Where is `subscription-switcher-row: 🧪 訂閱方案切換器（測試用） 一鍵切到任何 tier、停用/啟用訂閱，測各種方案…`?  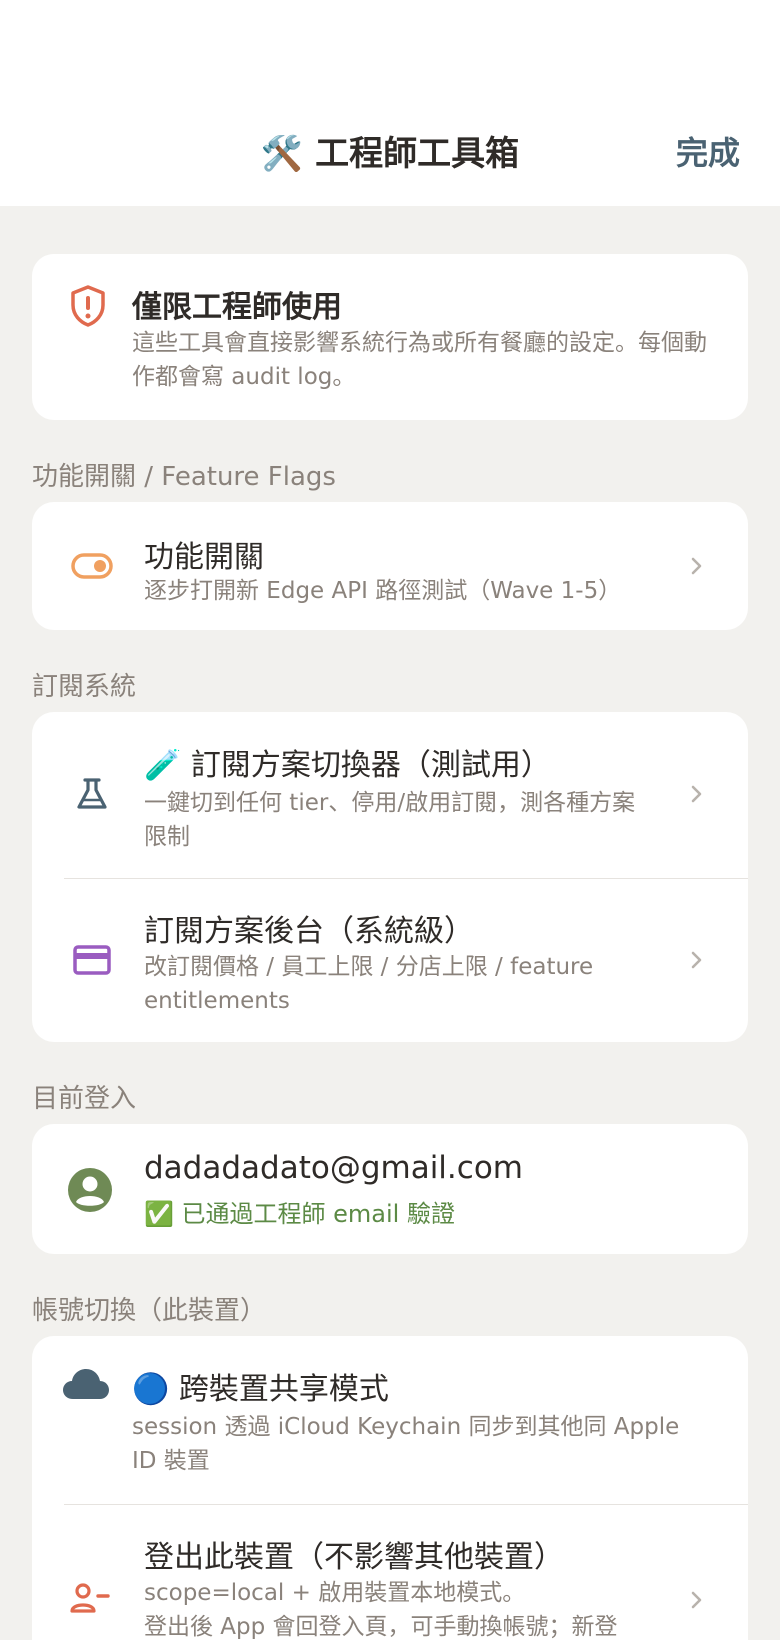
subscription-switcher-row: 🧪 訂閱方案切換器（測試用） 一鍵切到任何 tier、停用/啟用訂閱，測各種方案… is located at coordinates (390, 795).